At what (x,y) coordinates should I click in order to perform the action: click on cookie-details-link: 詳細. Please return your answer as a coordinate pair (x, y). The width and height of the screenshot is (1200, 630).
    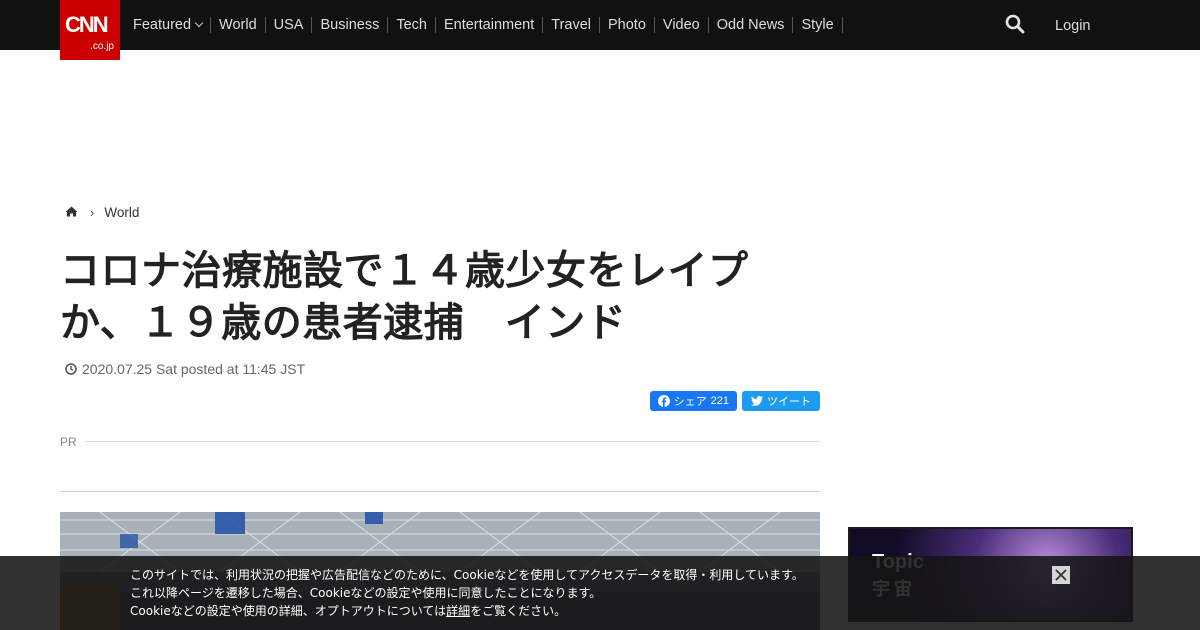
    Looking at the image, I should click on (458, 611).